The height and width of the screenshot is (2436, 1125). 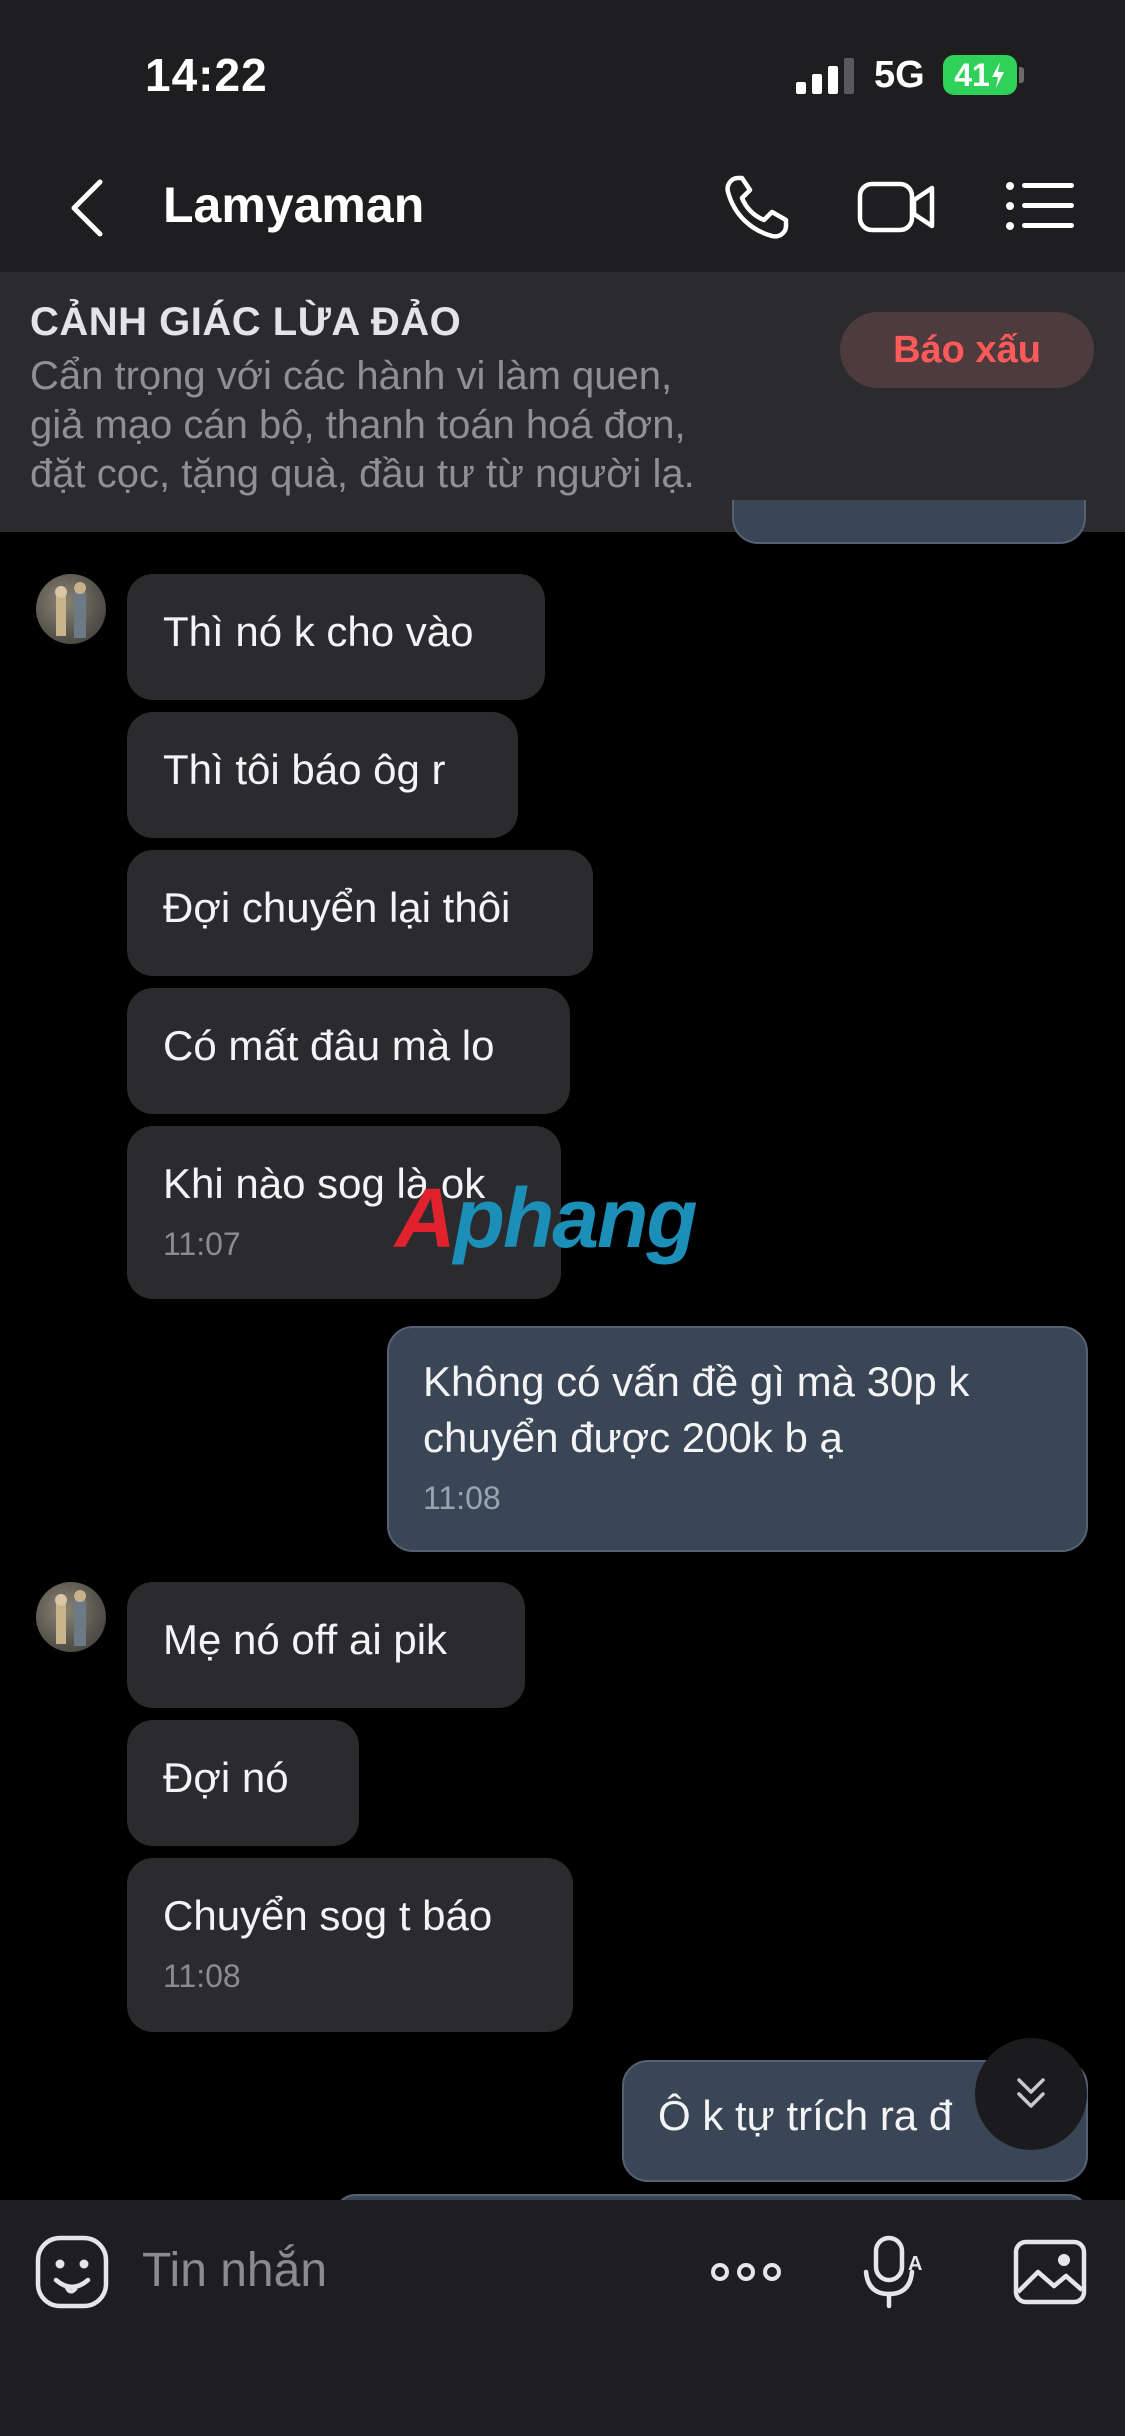 I want to click on watermark: Aphang, so click(x=546, y=1218).